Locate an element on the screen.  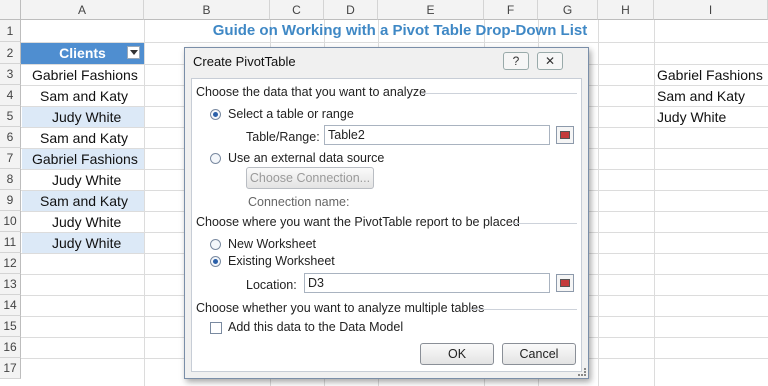
column-header-e: E is located at coordinates (431, 10).